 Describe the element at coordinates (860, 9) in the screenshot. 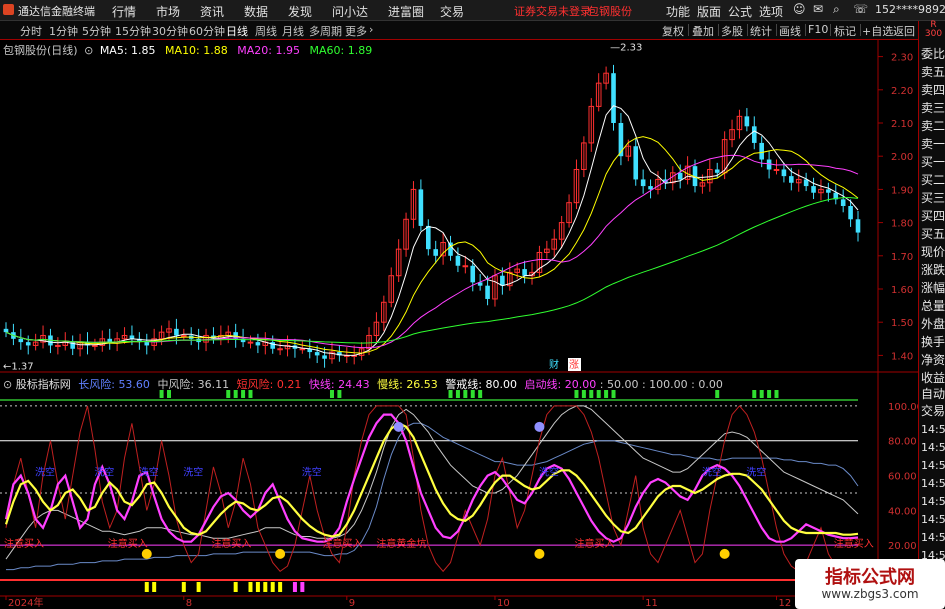

I see `phone-icon: ☏` at that location.